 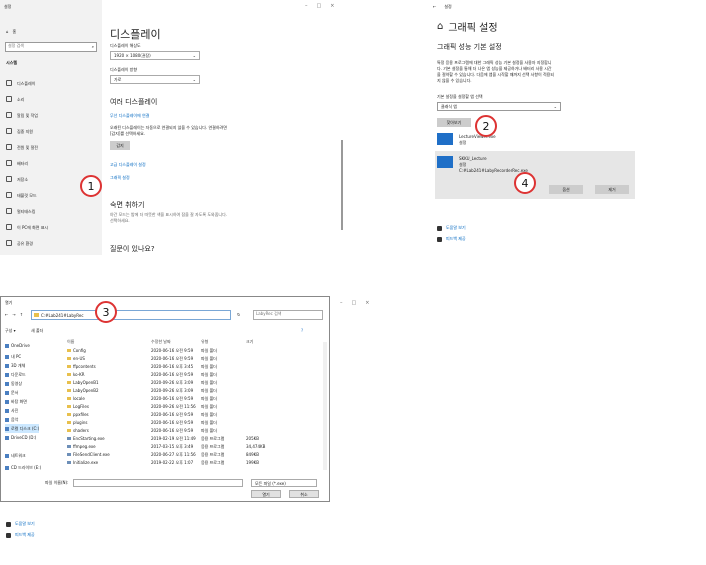 I want to click on search-input: 설정 검색 ⌕, so click(x=51, y=47).